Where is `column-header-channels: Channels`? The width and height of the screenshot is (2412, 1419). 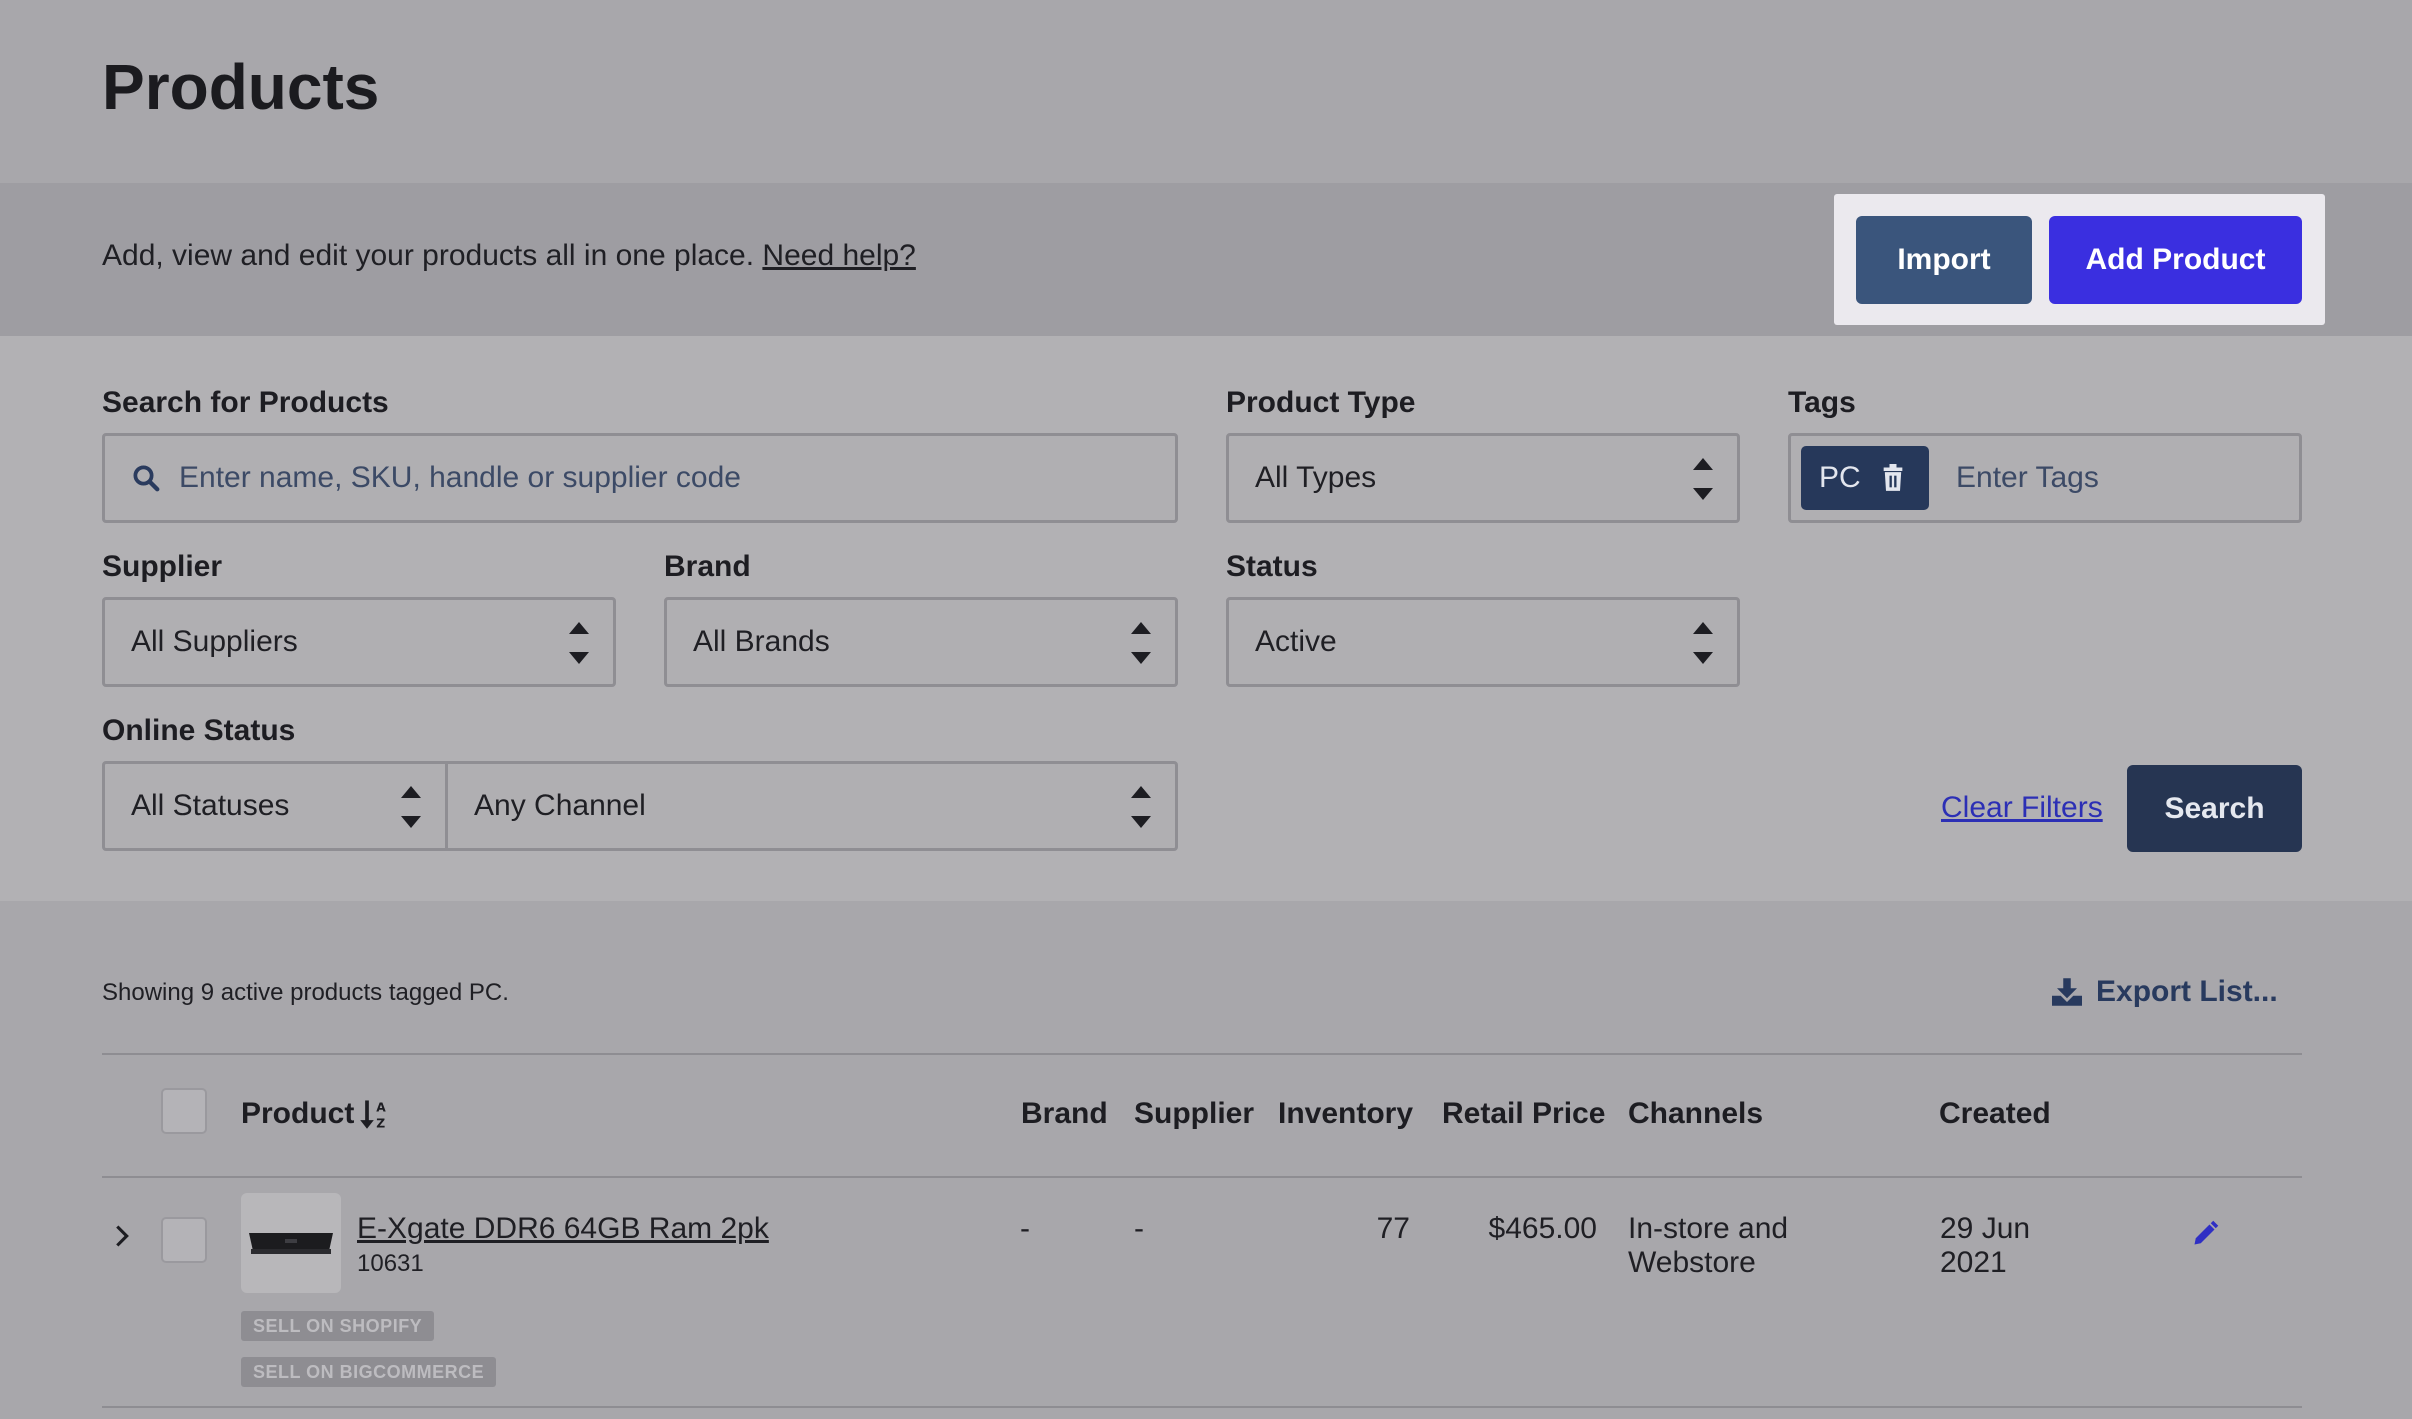
column-header-channels: Channels is located at coordinates (1696, 1113).